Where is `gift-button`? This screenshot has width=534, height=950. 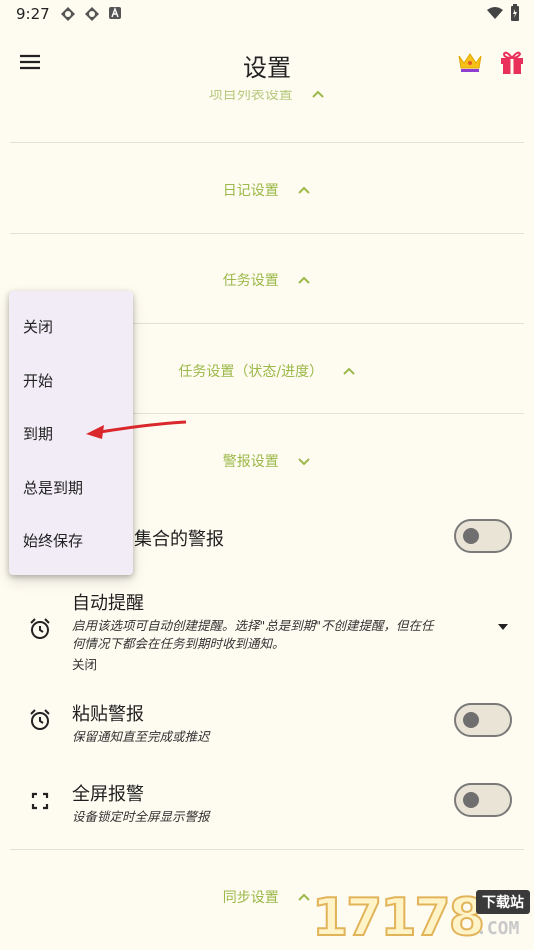
gift-button is located at coordinates (512, 62).